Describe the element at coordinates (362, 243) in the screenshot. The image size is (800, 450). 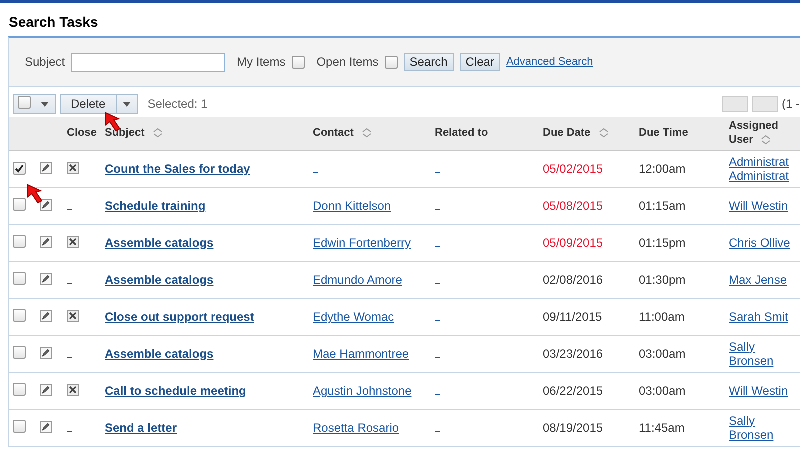
I see `contact-link: Edwin Fortenberry` at that location.